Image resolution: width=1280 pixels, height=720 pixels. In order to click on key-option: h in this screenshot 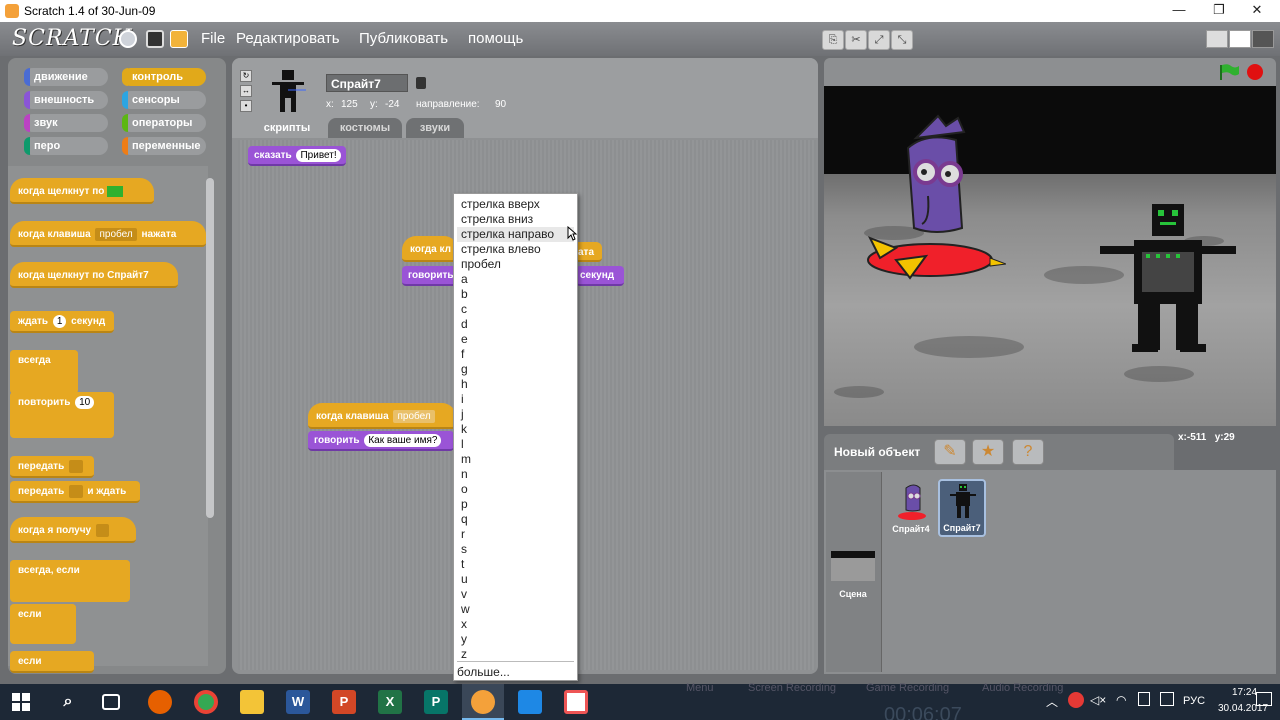, I will do `click(464, 384)`.